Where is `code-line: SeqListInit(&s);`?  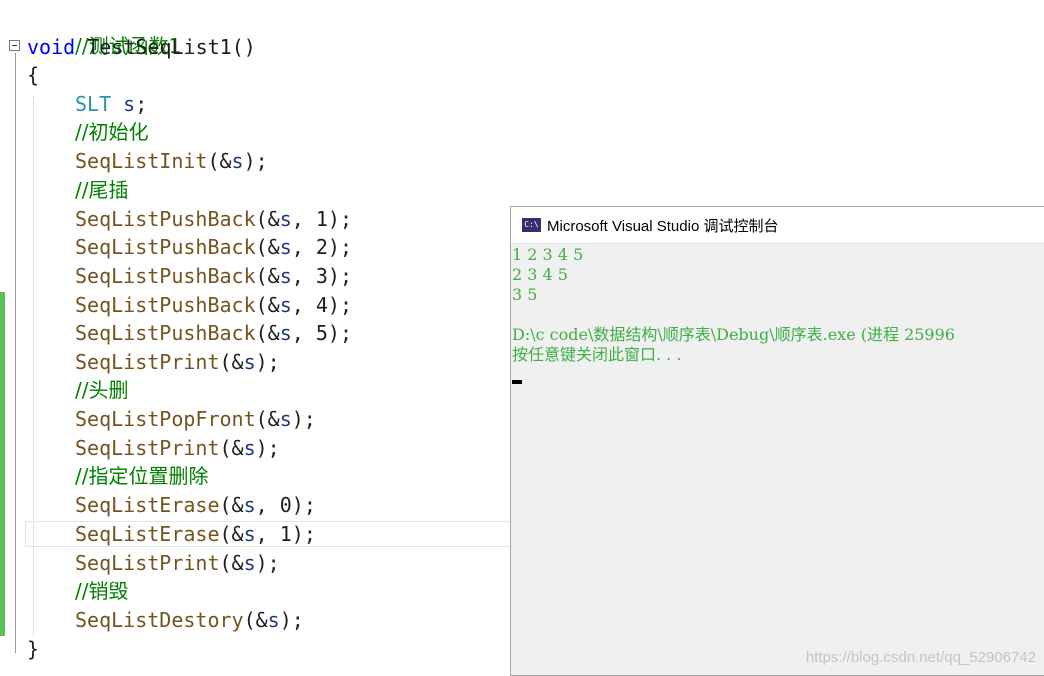 code-line: SeqListInit(&s); is located at coordinates (171, 161).